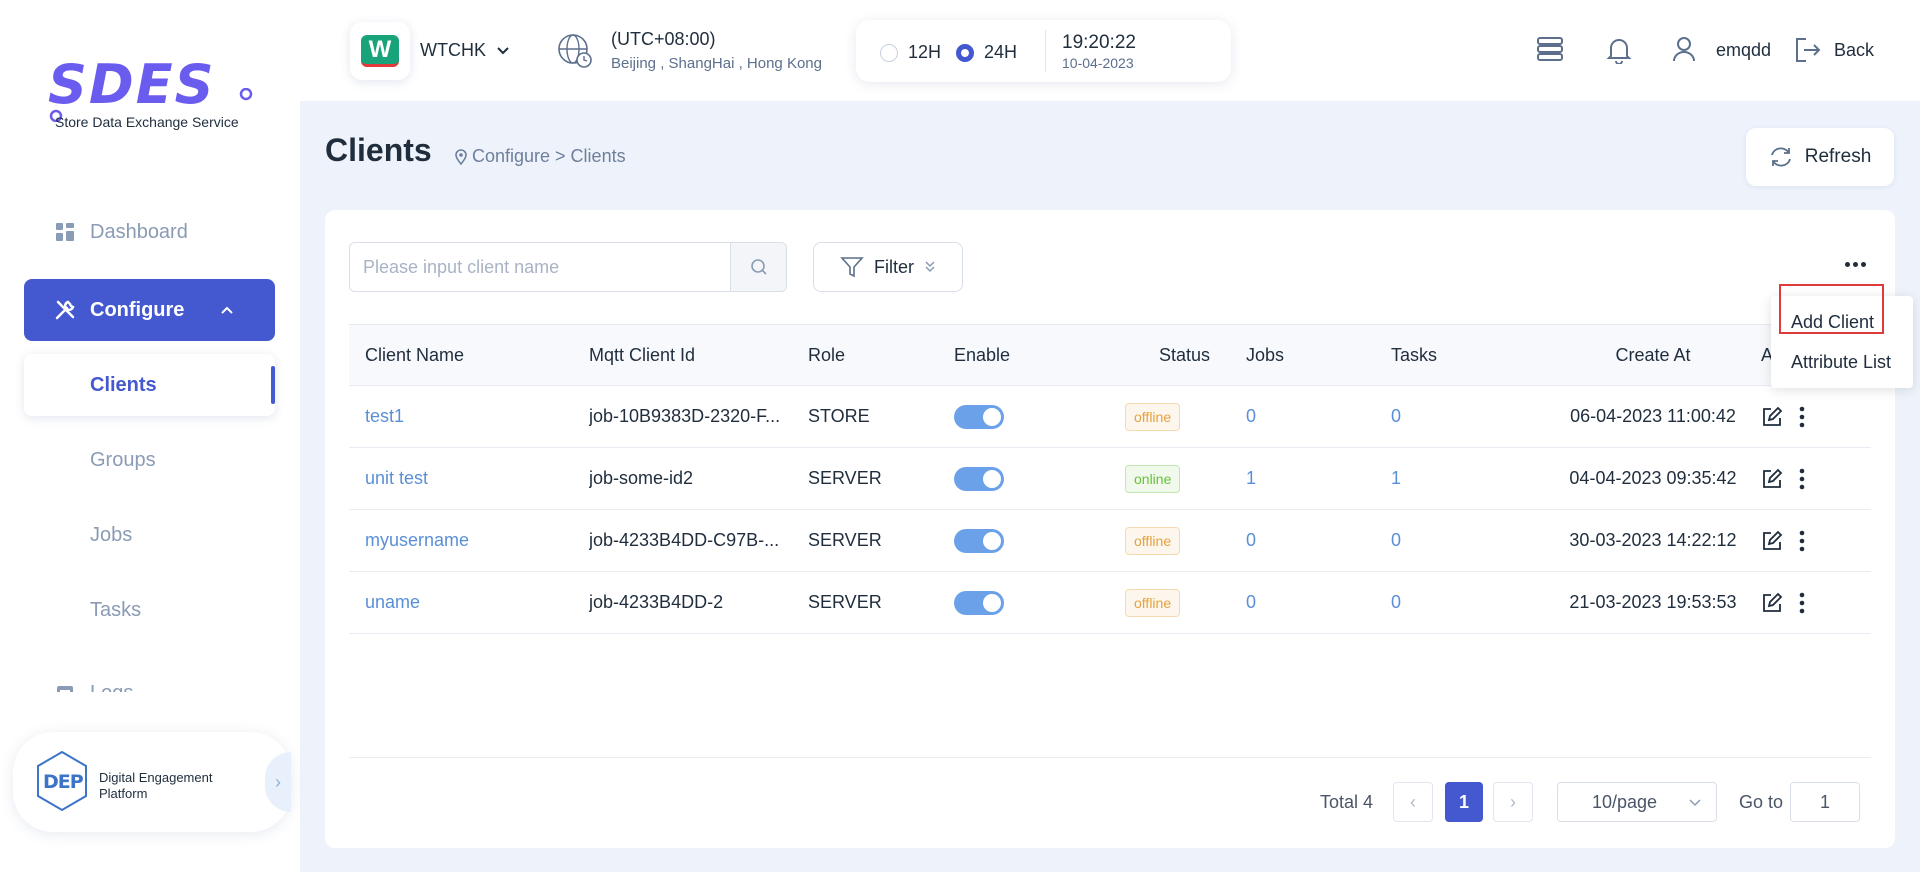 This screenshot has height=872, width=1920. What do you see at coordinates (149, 610) in the screenshot?
I see `sidebar-item-tasks: Tasks` at bounding box center [149, 610].